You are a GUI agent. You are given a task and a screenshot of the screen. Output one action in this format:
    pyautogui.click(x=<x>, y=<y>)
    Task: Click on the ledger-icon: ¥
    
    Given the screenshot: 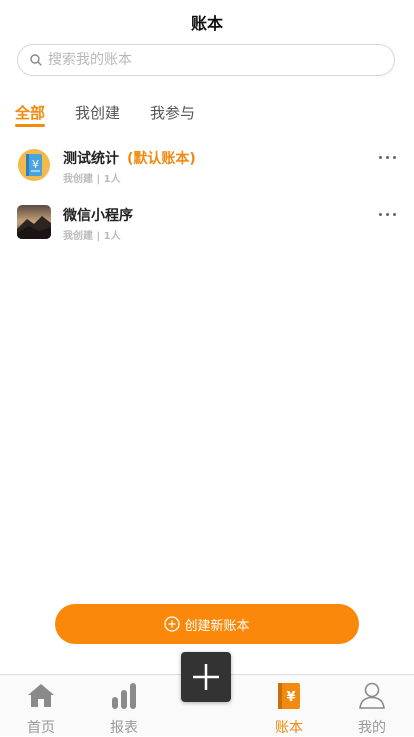 What is the action you would take?
    pyautogui.click(x=289, y=696)
    